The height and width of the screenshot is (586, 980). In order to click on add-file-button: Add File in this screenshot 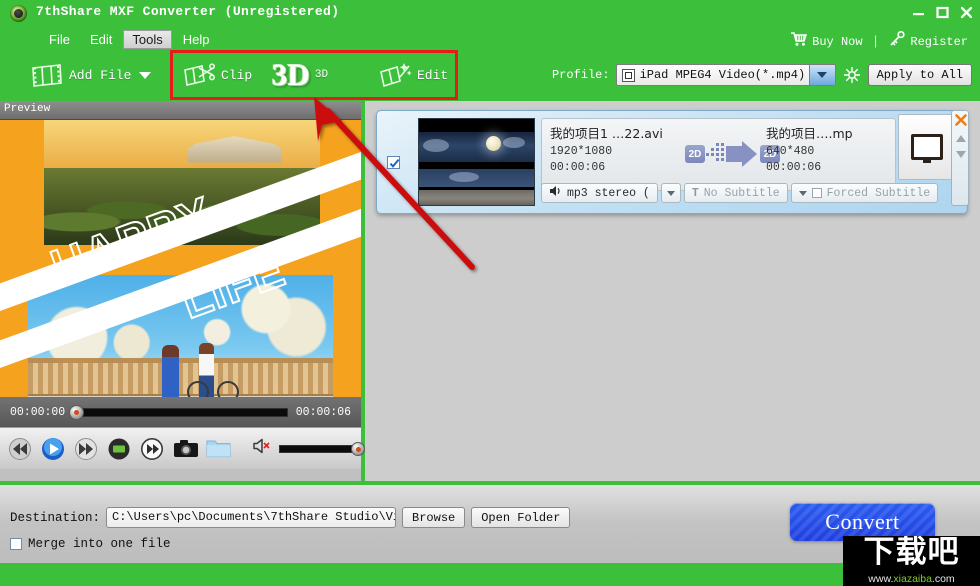, I will do `click(91, 75)`.